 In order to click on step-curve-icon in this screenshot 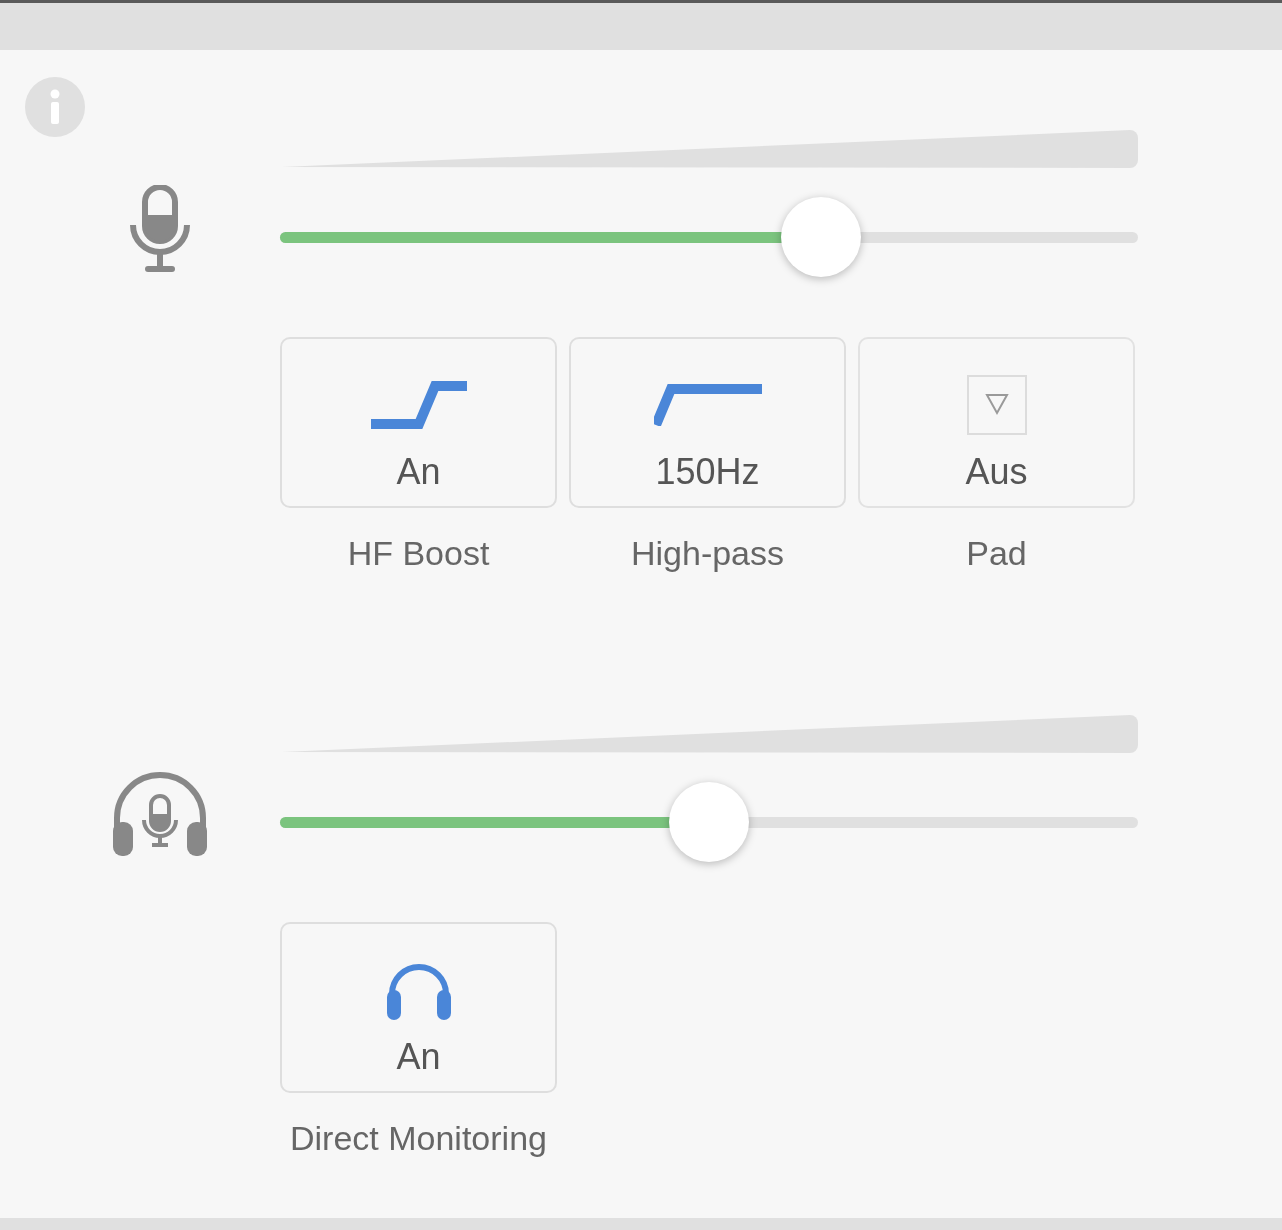, I will do `click(418, 405)`.